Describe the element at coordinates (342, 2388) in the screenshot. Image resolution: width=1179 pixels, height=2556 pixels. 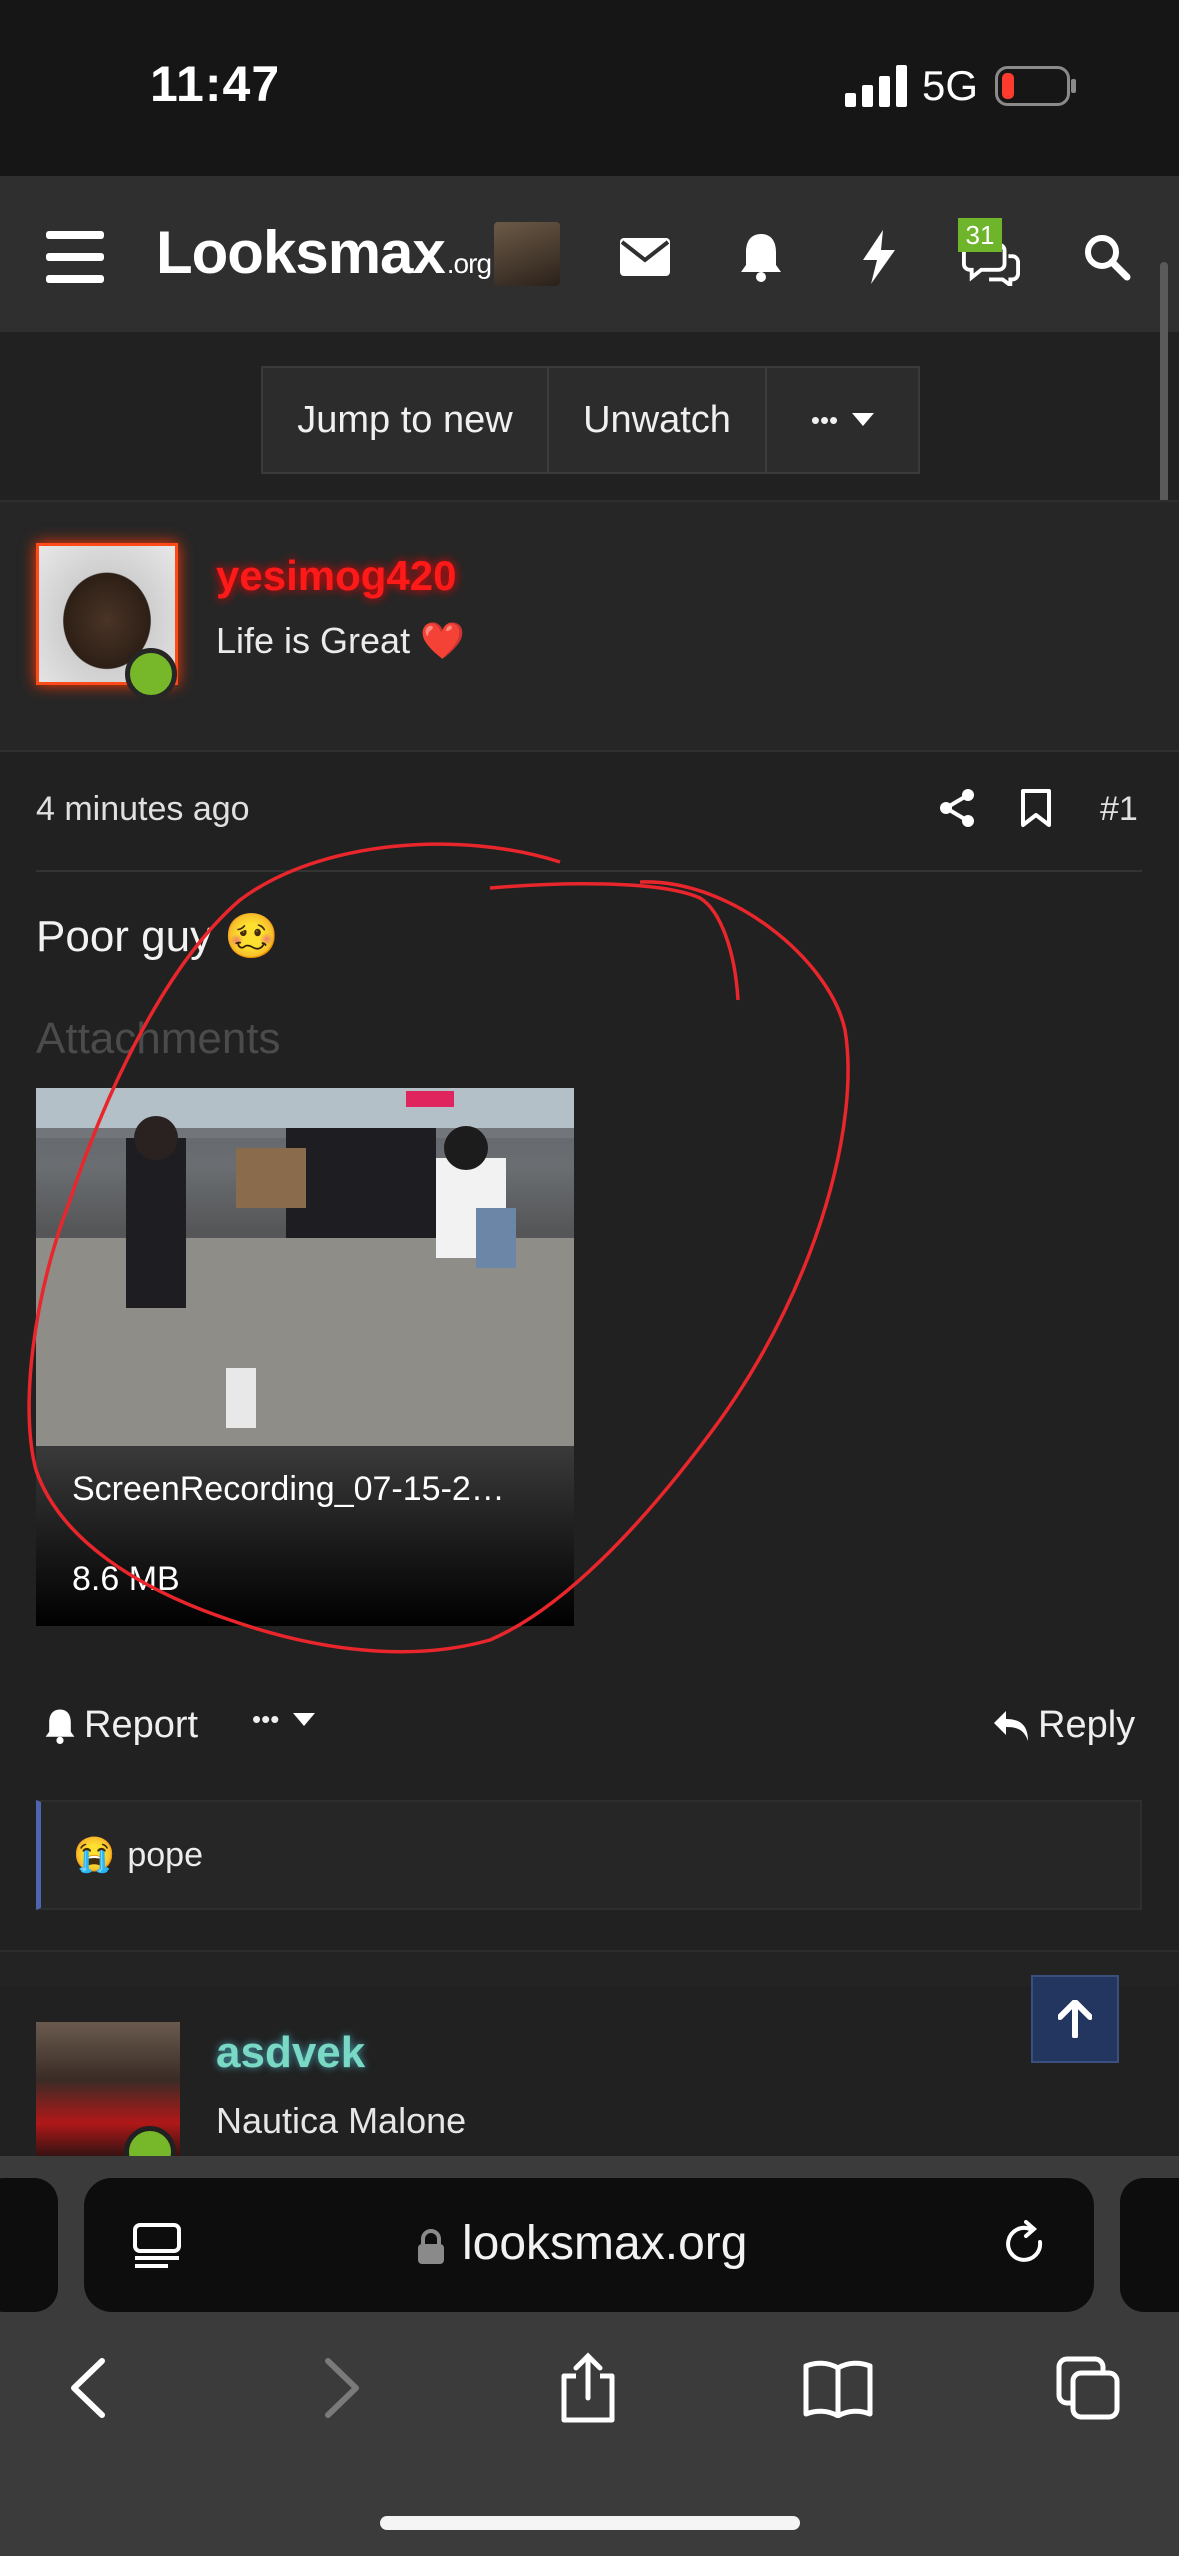
I see `forward-icon` at that location.